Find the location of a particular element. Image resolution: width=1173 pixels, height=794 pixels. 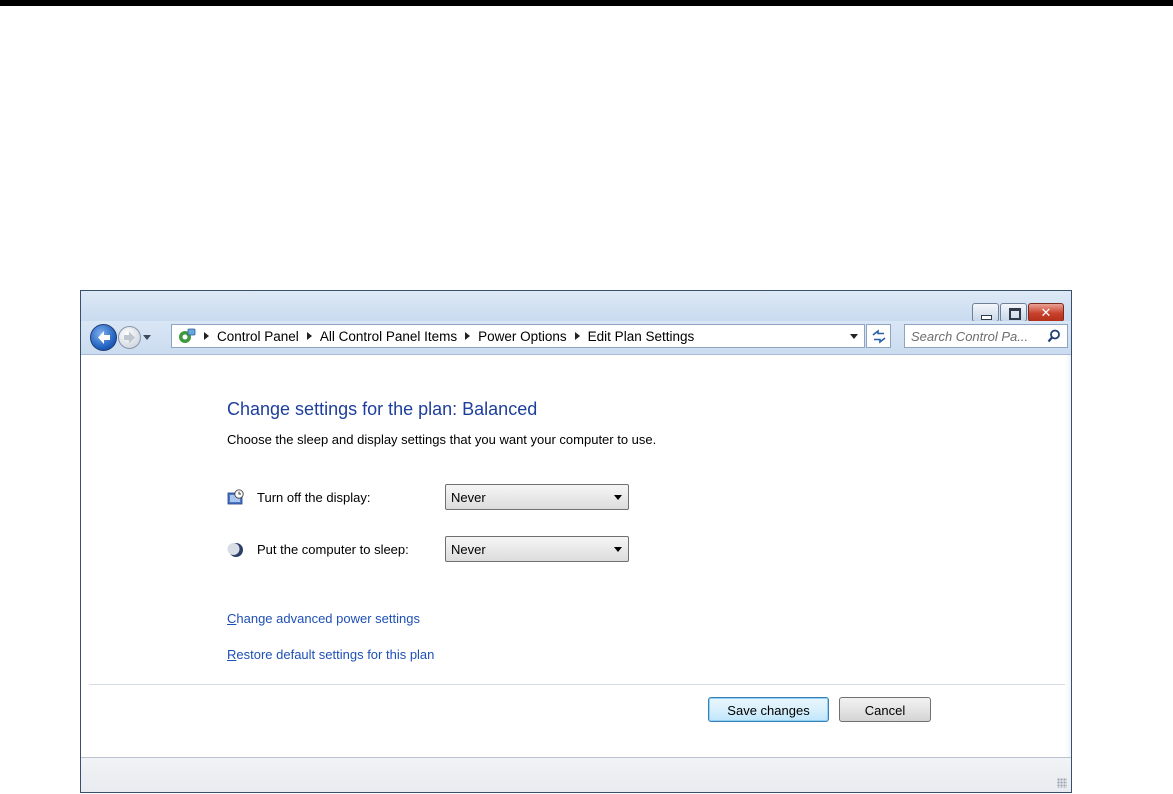

page-title: Change settings for the plan: Balanced is located at coordinates (382, 409).